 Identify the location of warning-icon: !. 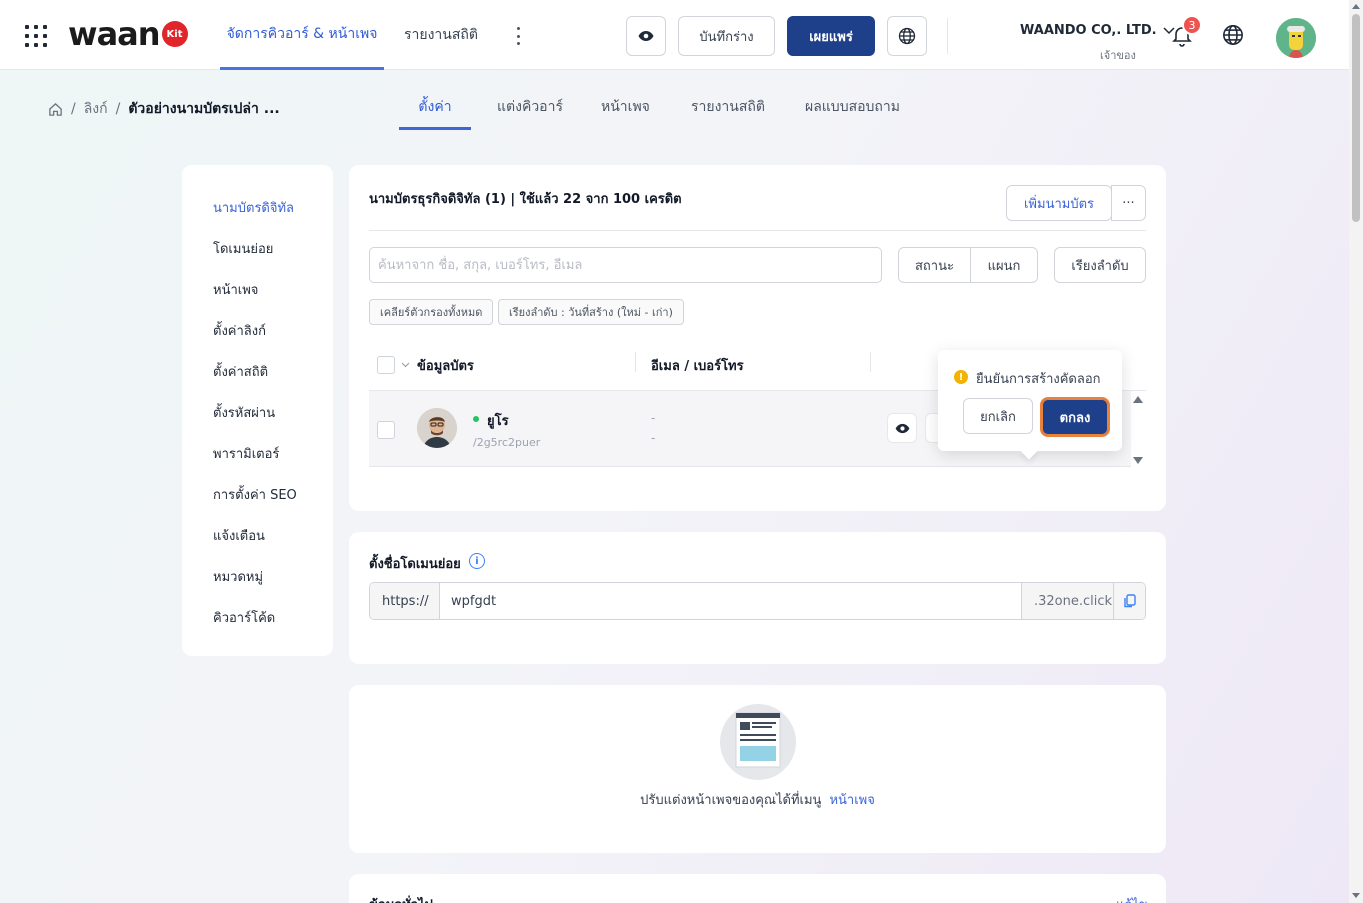
(961, 377).